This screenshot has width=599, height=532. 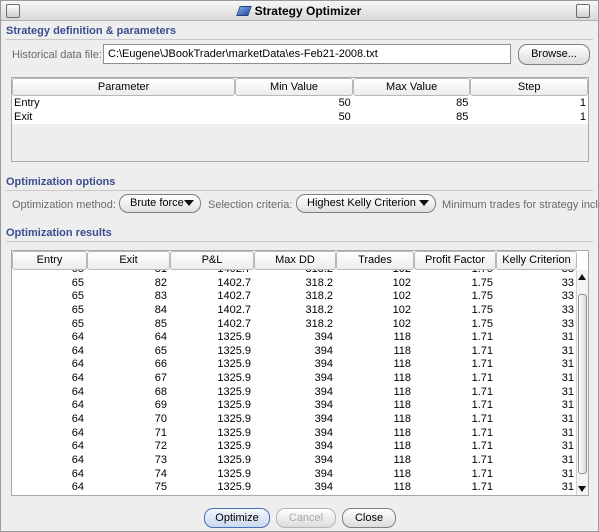 I want to click on col-header-pl: P&L, so click(x=212, y=260).